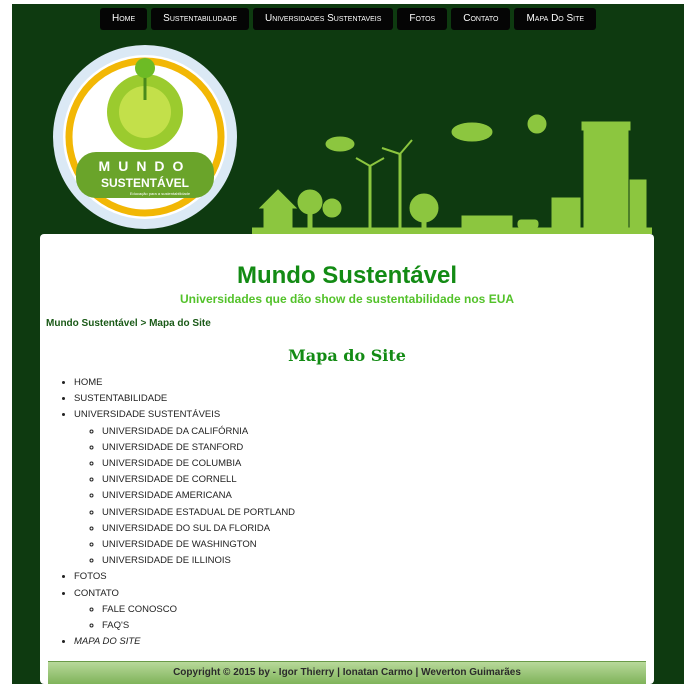 Image resolution: width=697 pixels, height=684 pixels. Describe the element at coordinates (184, 399) in the screenshot. I see `sitemap-item-sustentabilidade: SUSTENTABILIDADE` at that location.